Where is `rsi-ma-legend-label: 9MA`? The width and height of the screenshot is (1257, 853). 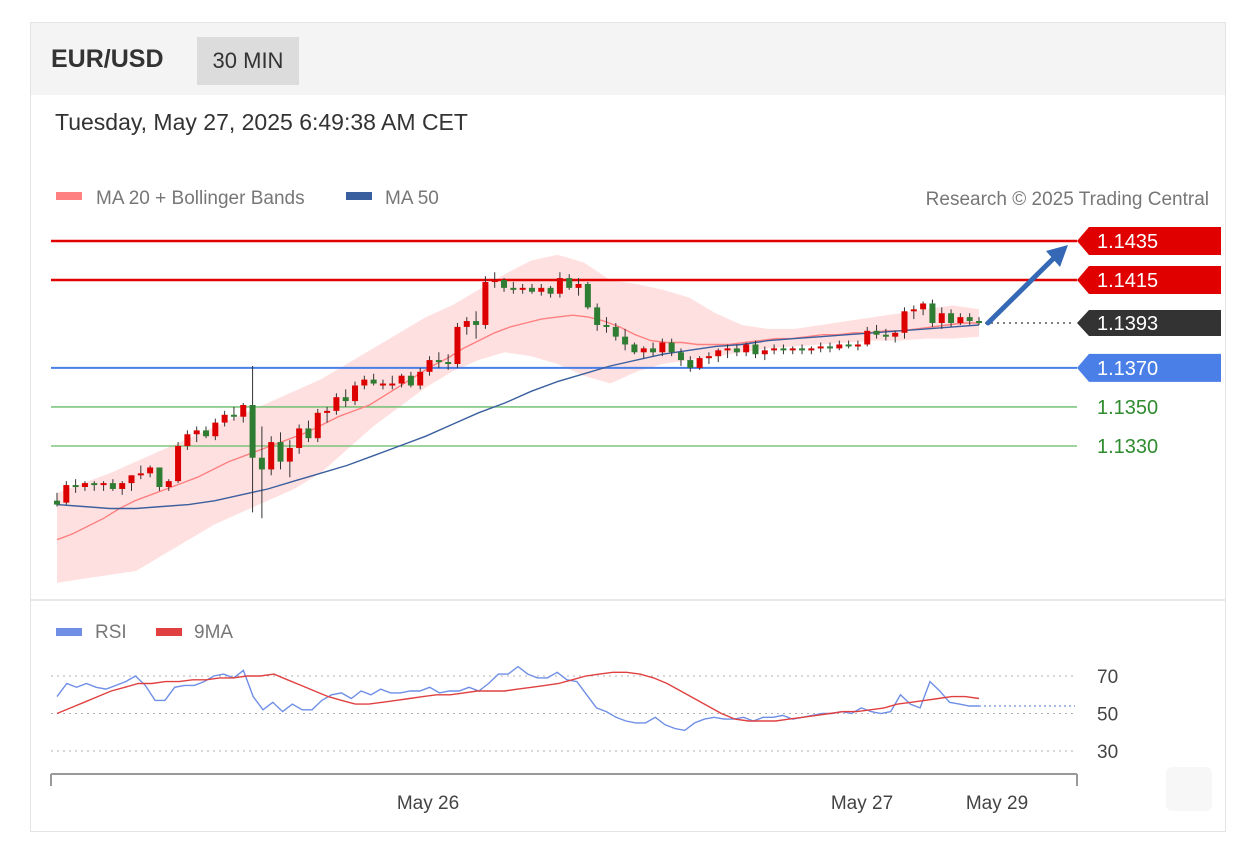 rsi-ma-legend-label: 9MA is located at coordinates (213, 632).